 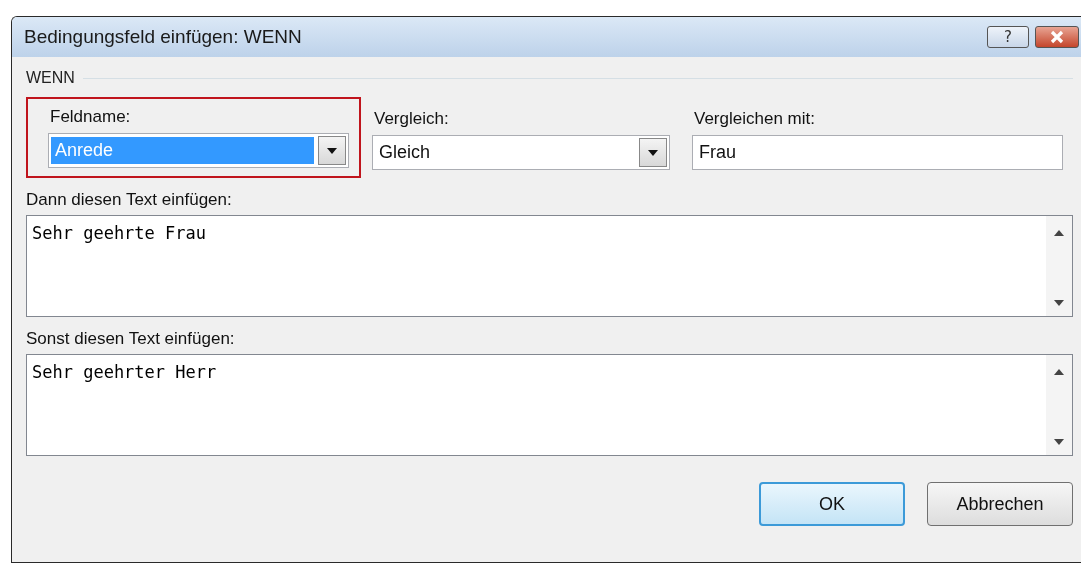 I want to click on field-label: Vergleich:, so click(x=411, y=119).